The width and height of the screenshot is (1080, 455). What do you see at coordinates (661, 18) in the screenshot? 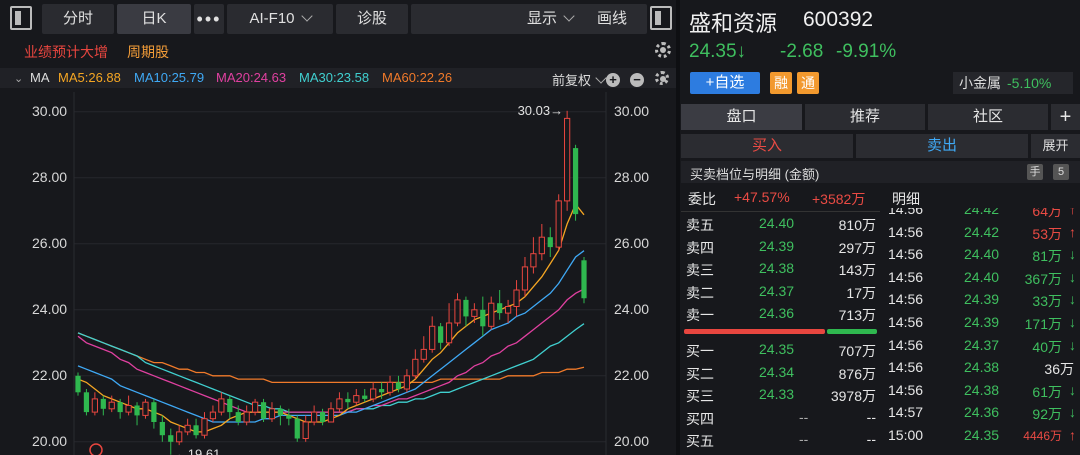
I see `panel-toggle-icon` at bounding box center [661, 18].